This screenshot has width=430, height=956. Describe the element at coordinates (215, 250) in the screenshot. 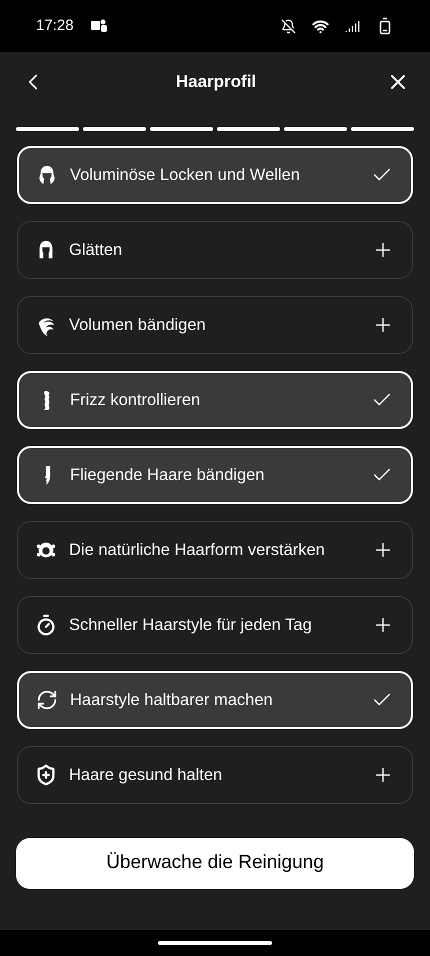

I see `option-card: Glätten` at that location.